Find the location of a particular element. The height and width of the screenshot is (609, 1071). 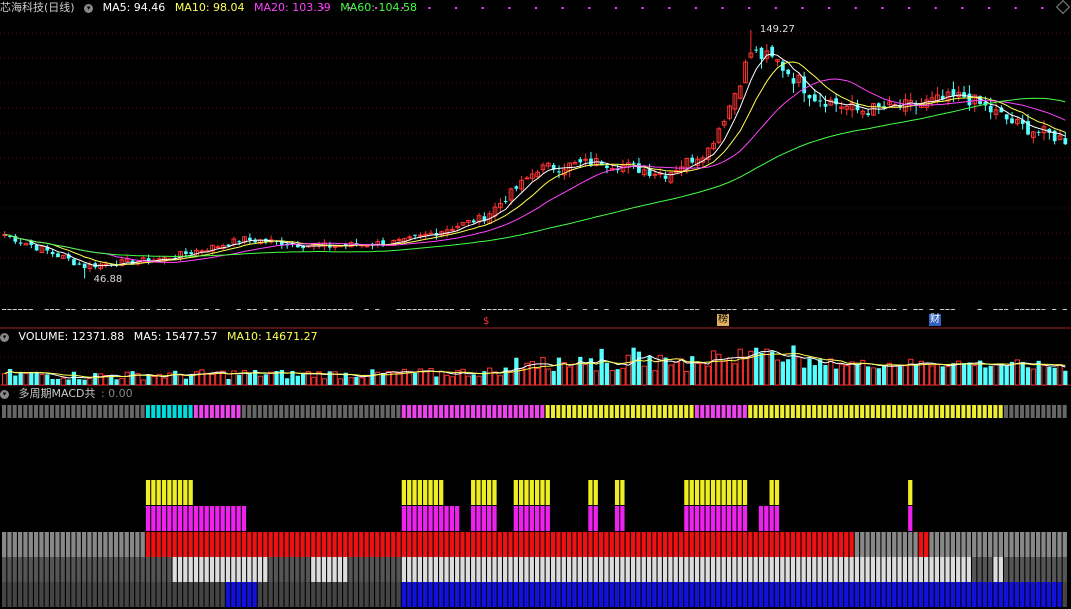

signal-dot is located at coordinates (669, 8).